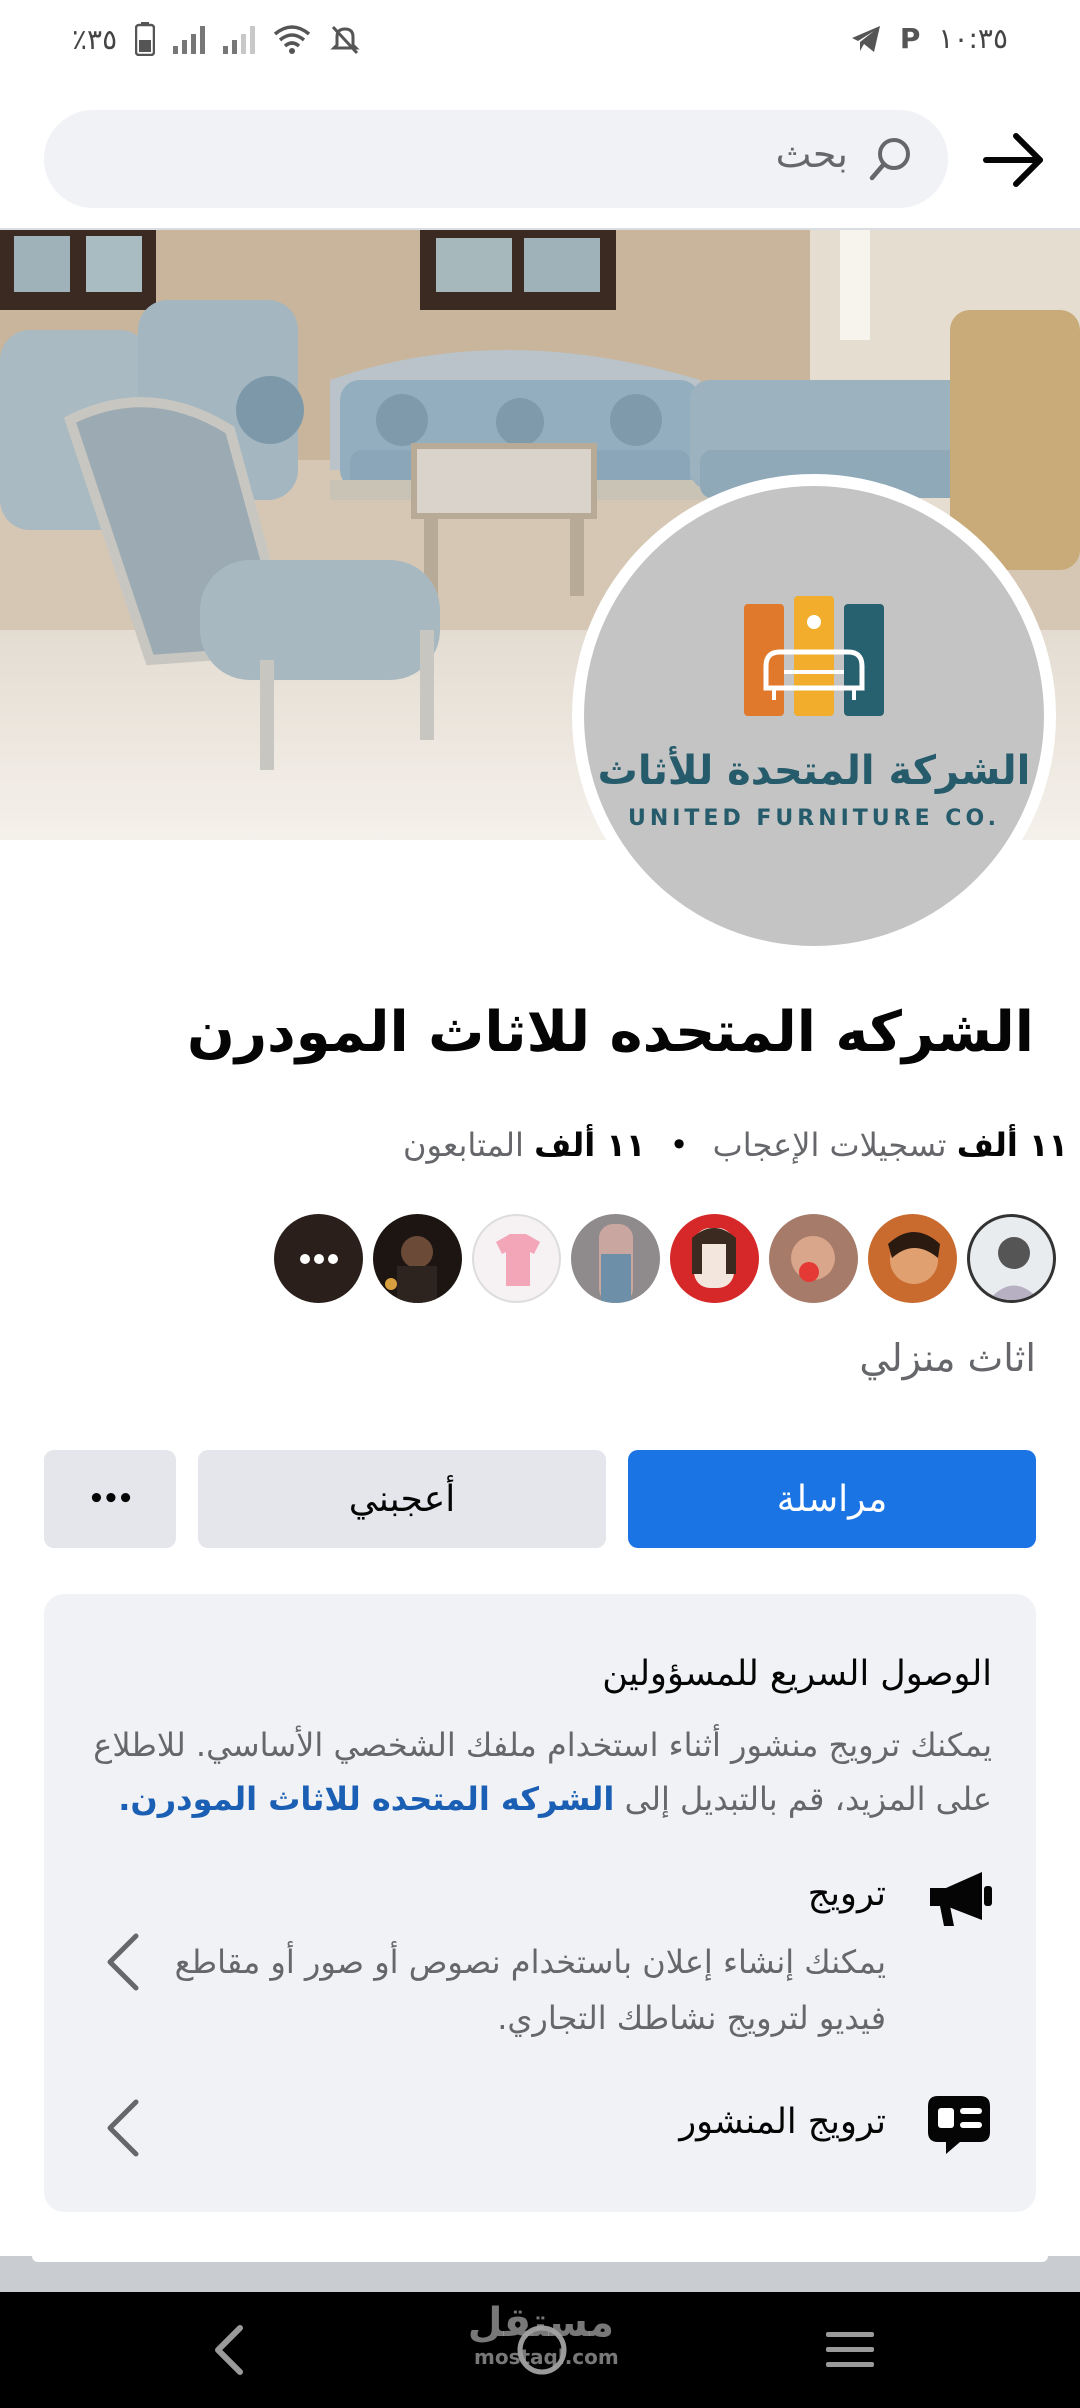 The height and width of the screenshot is (2408, 1080). I want to click on watermark-english: mostaql.com, so click(546, 2357).